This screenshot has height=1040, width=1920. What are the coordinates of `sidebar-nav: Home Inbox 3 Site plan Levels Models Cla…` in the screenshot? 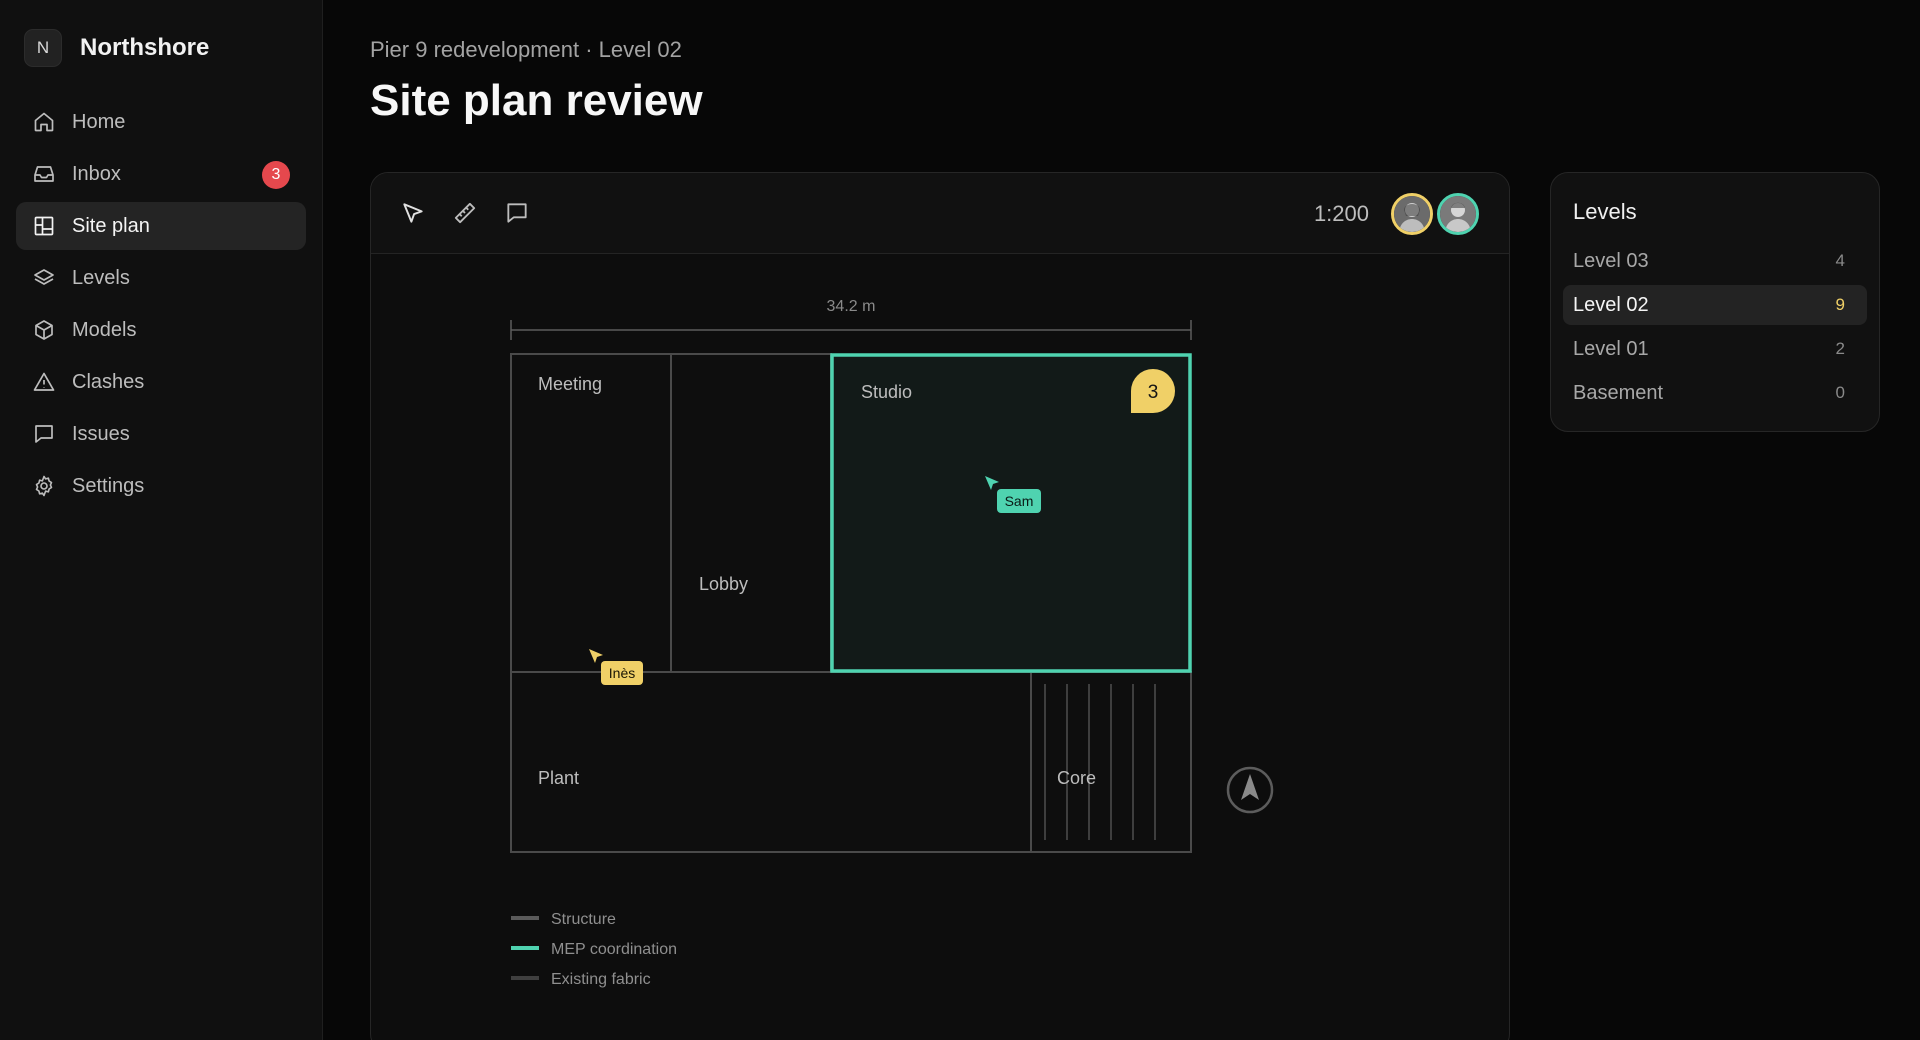 It's located at (161, 304).